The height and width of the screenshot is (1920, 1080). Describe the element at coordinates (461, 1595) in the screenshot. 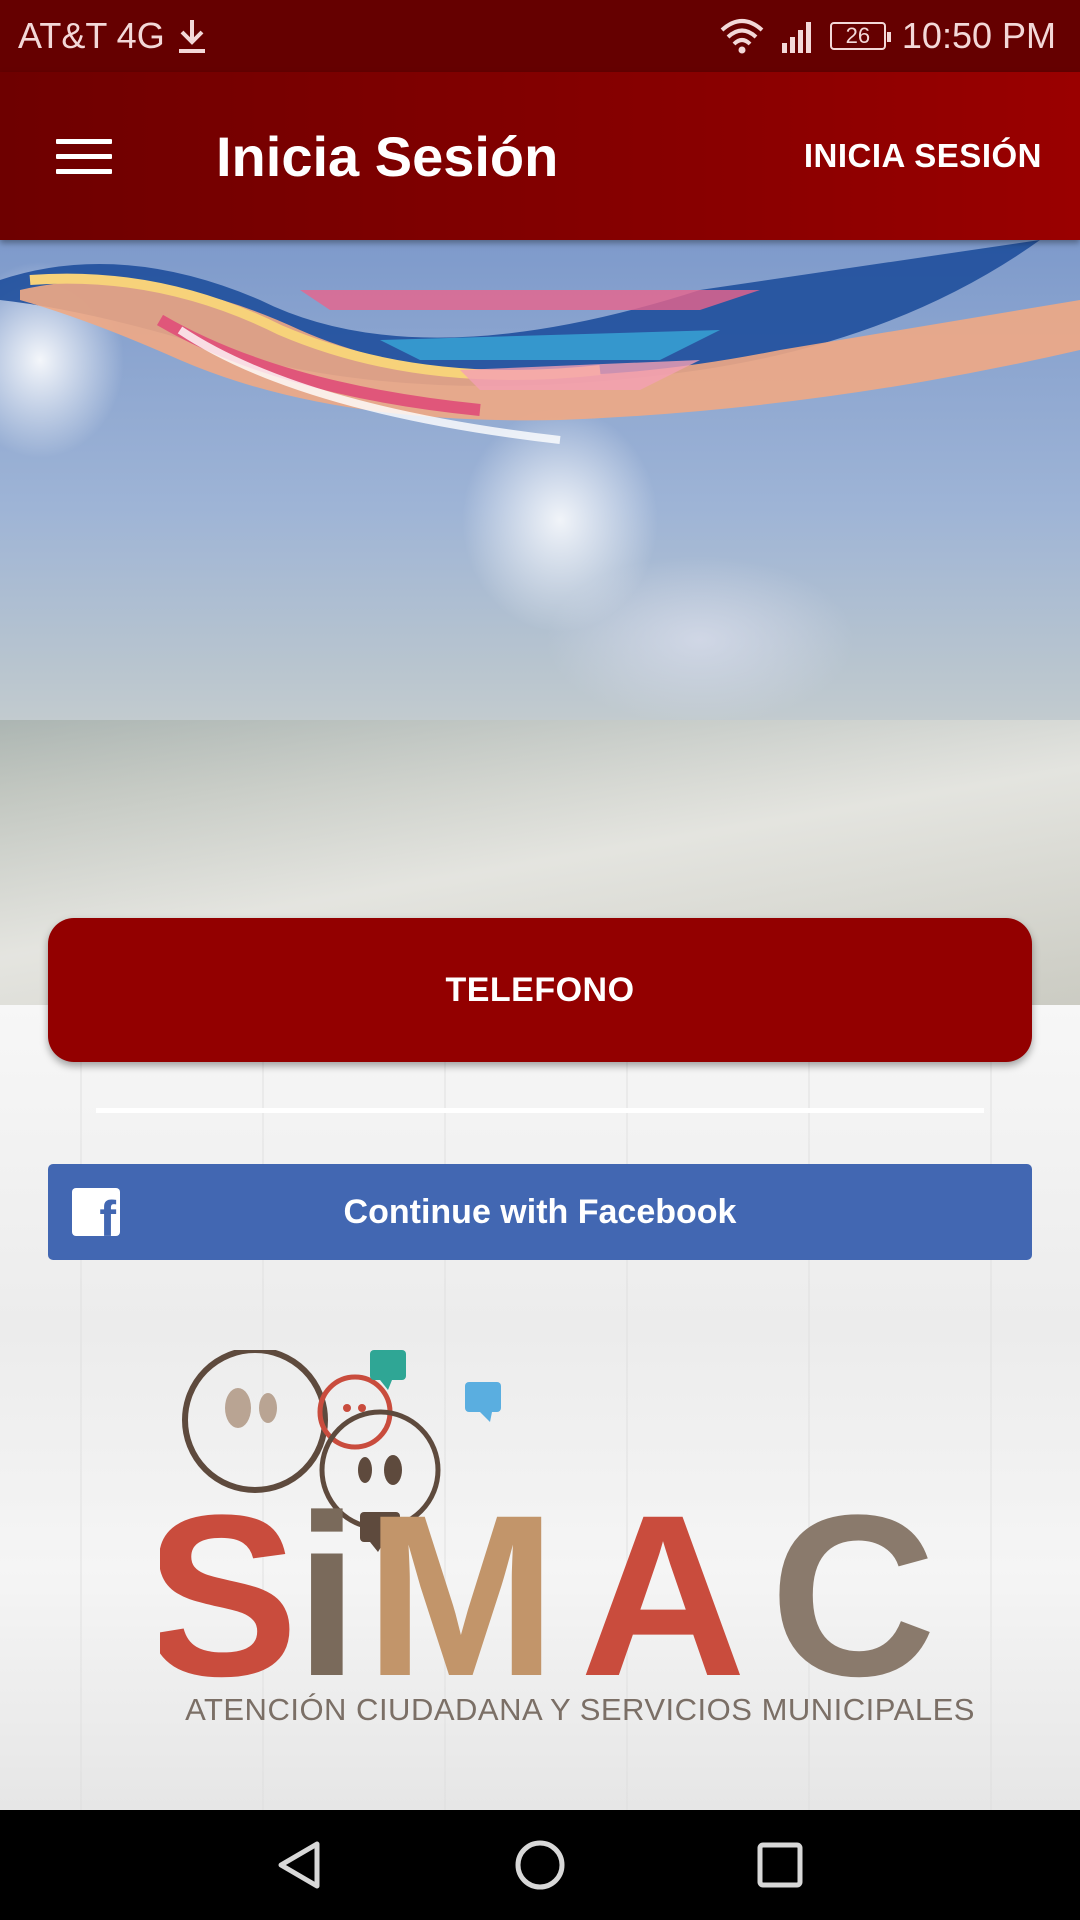

I see `logo-letter-m: M` at that location.